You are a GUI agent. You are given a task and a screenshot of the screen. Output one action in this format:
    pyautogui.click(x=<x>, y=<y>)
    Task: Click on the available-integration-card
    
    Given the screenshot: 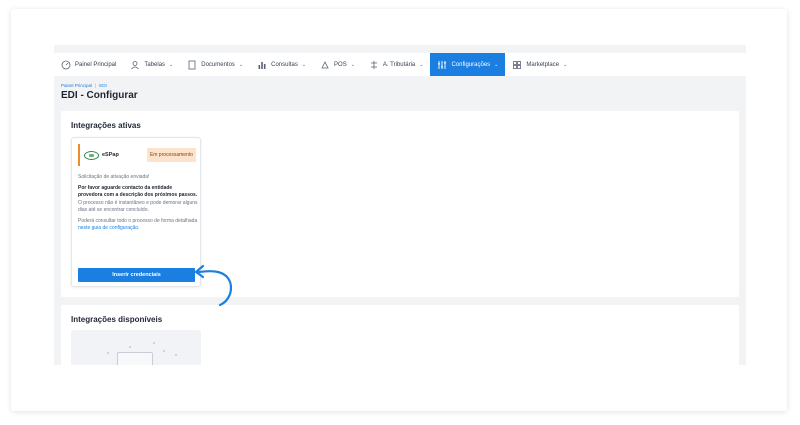 What is the action you would take?
    pyautogui.click(x=136, y=347)
    